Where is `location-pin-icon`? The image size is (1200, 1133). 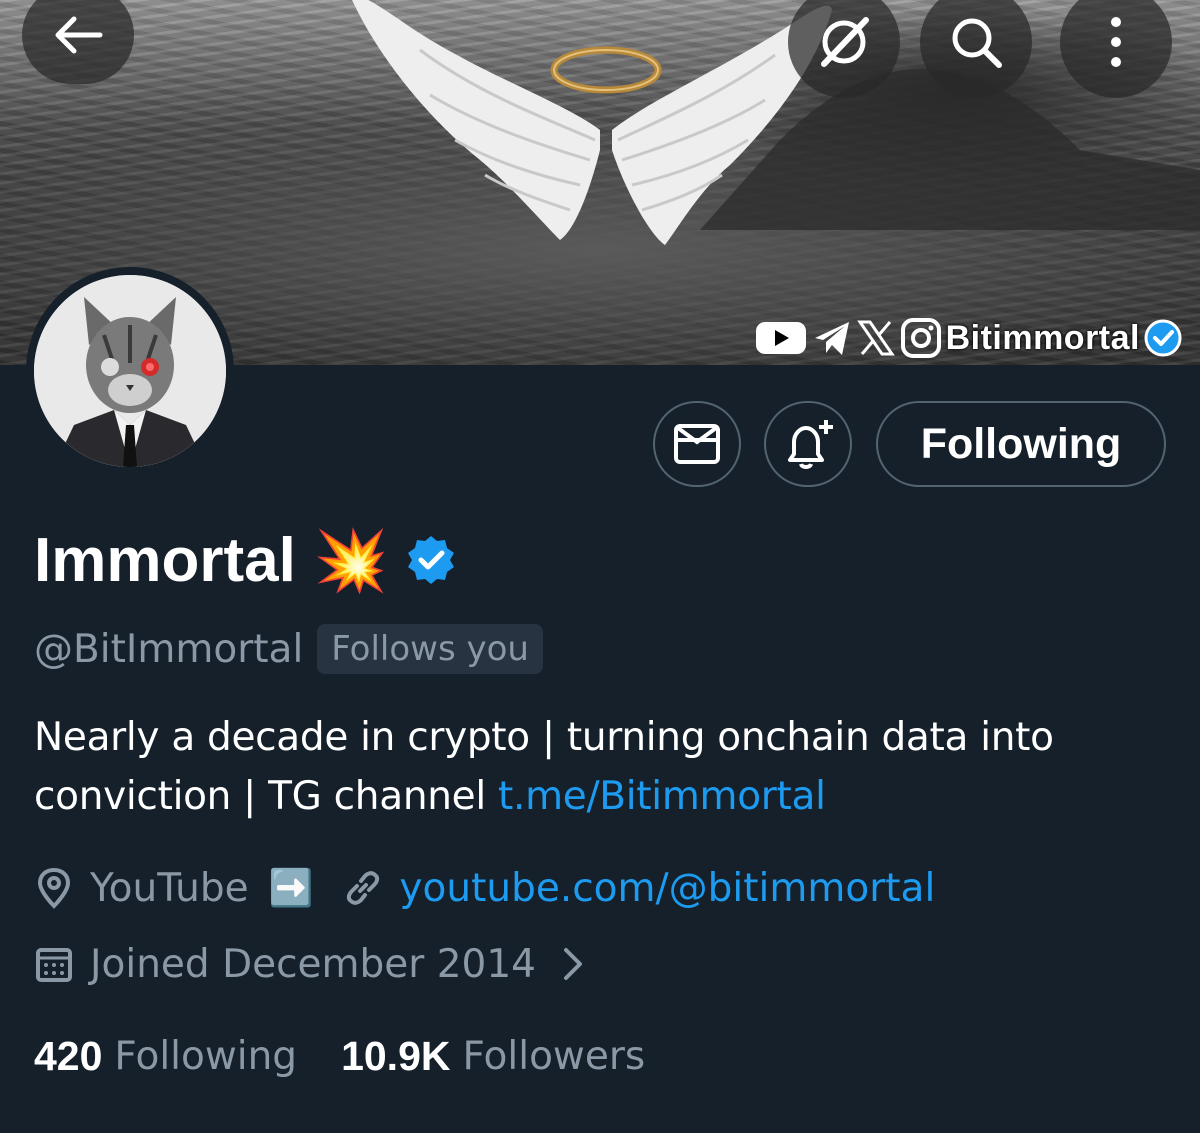
location-pin-icon is located at coordinates (54, 888).